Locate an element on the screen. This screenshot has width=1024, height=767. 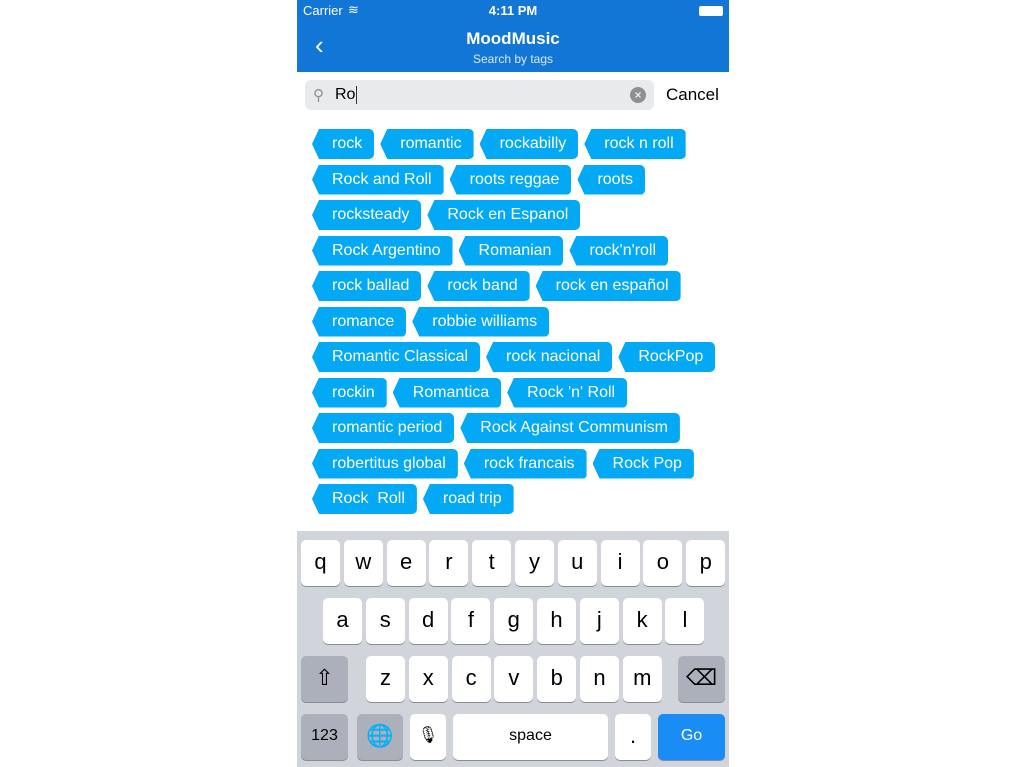
key-v: v is located at coordinates (514, 679).